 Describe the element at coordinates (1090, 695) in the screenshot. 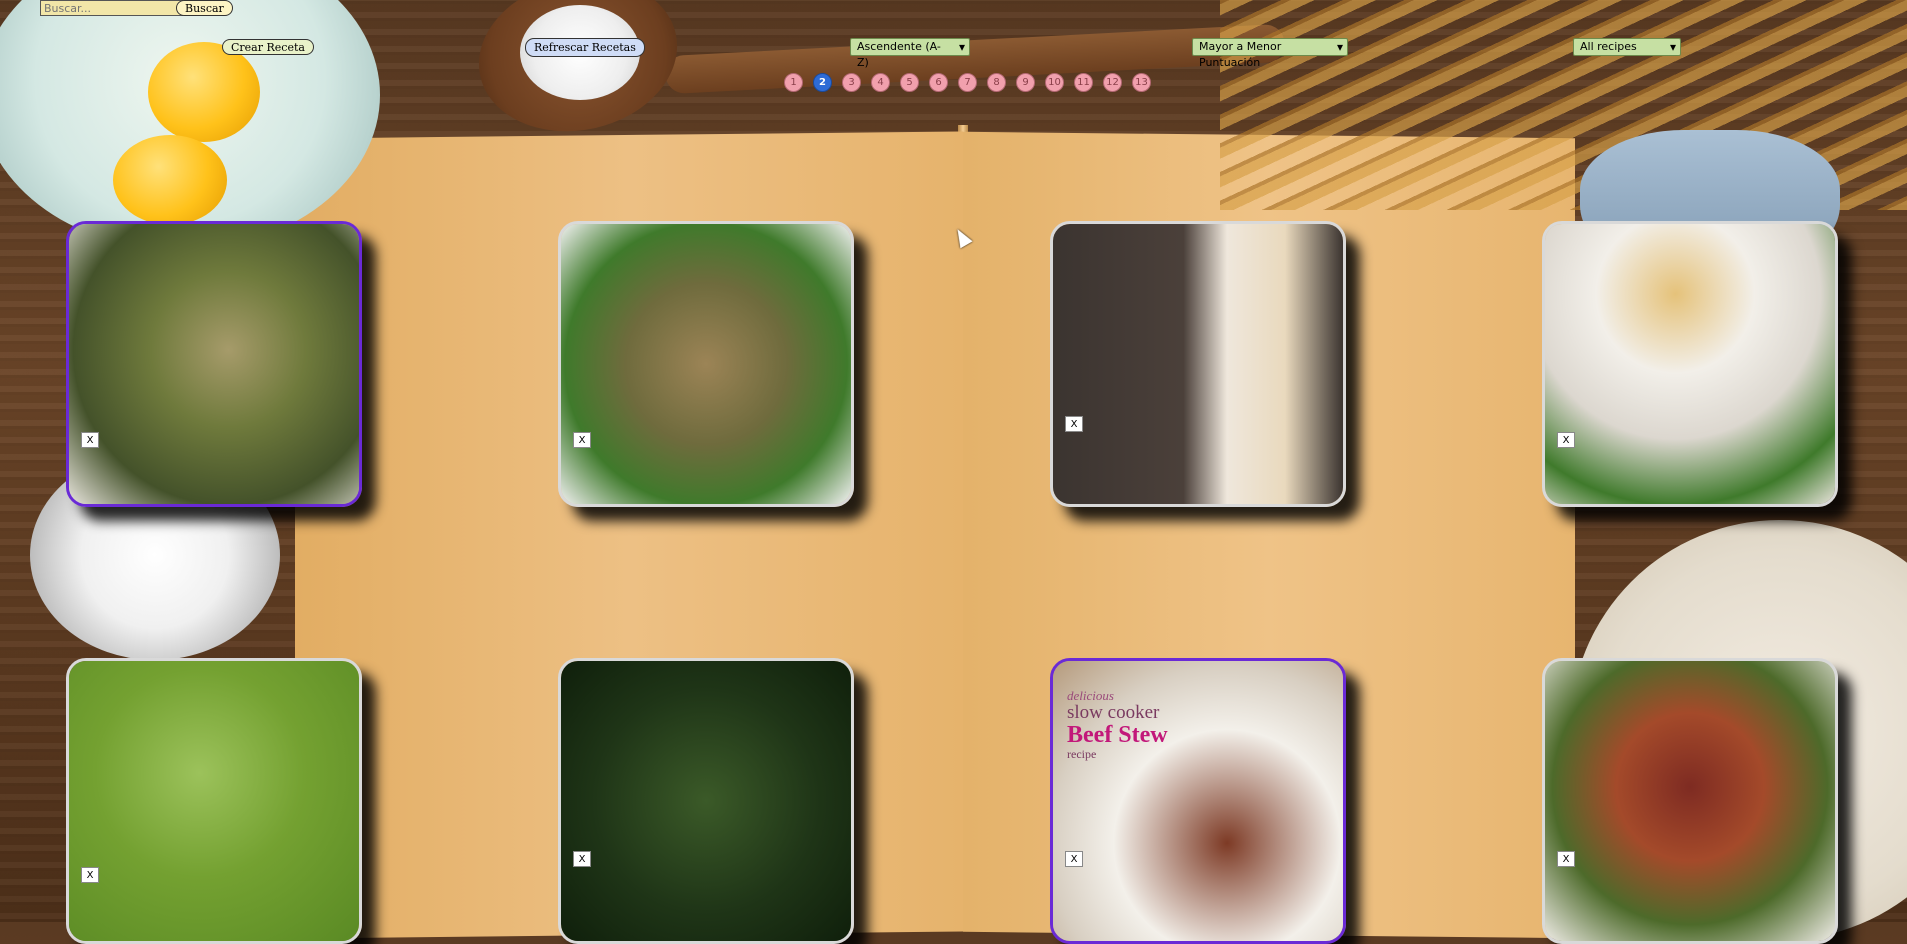

I see `caption-line: delicious` at that location.